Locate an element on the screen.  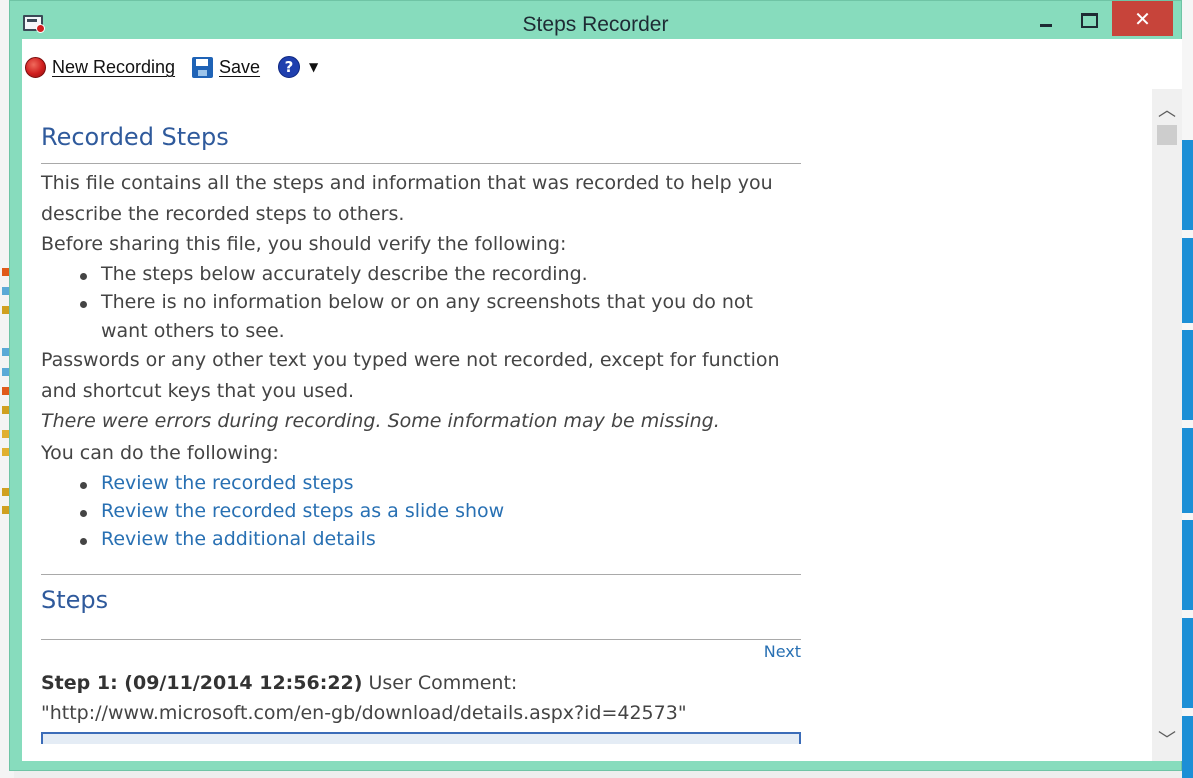
dropdown-arrow-icon: ▼ is located at coordinates (313, 67).